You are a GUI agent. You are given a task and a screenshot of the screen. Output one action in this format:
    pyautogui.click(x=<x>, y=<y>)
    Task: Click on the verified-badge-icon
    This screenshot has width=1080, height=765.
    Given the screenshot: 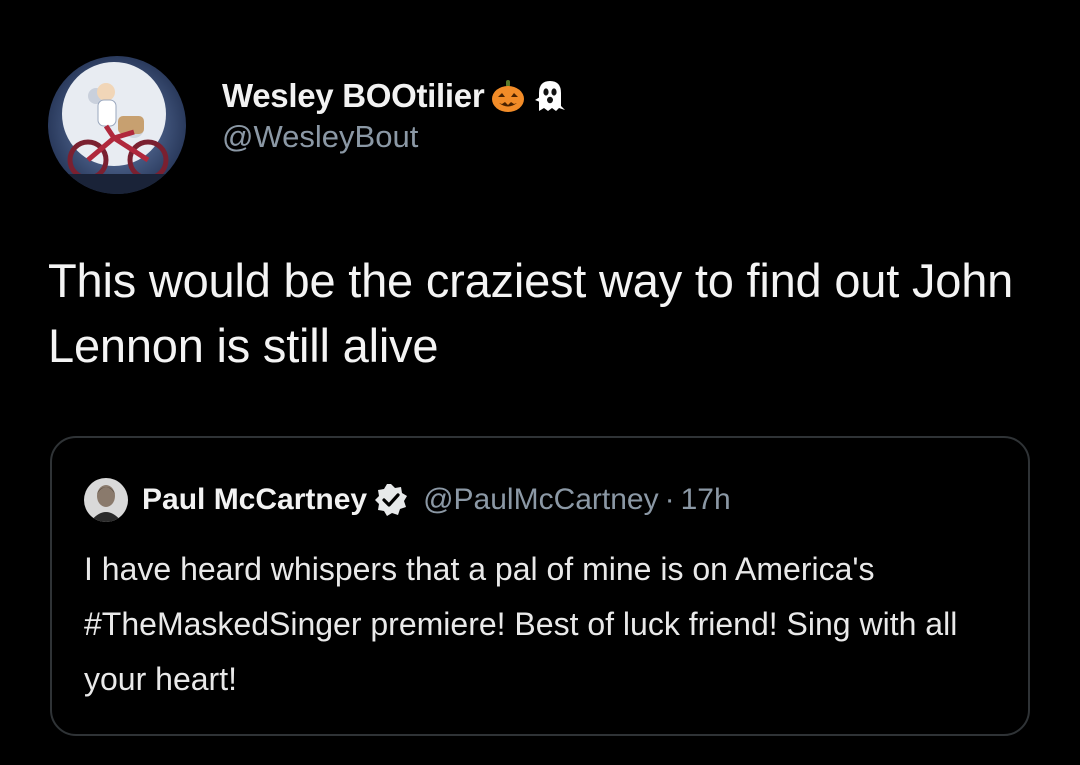 What is the action you would take?
    pyautogui.click(x=391, y=500)
    